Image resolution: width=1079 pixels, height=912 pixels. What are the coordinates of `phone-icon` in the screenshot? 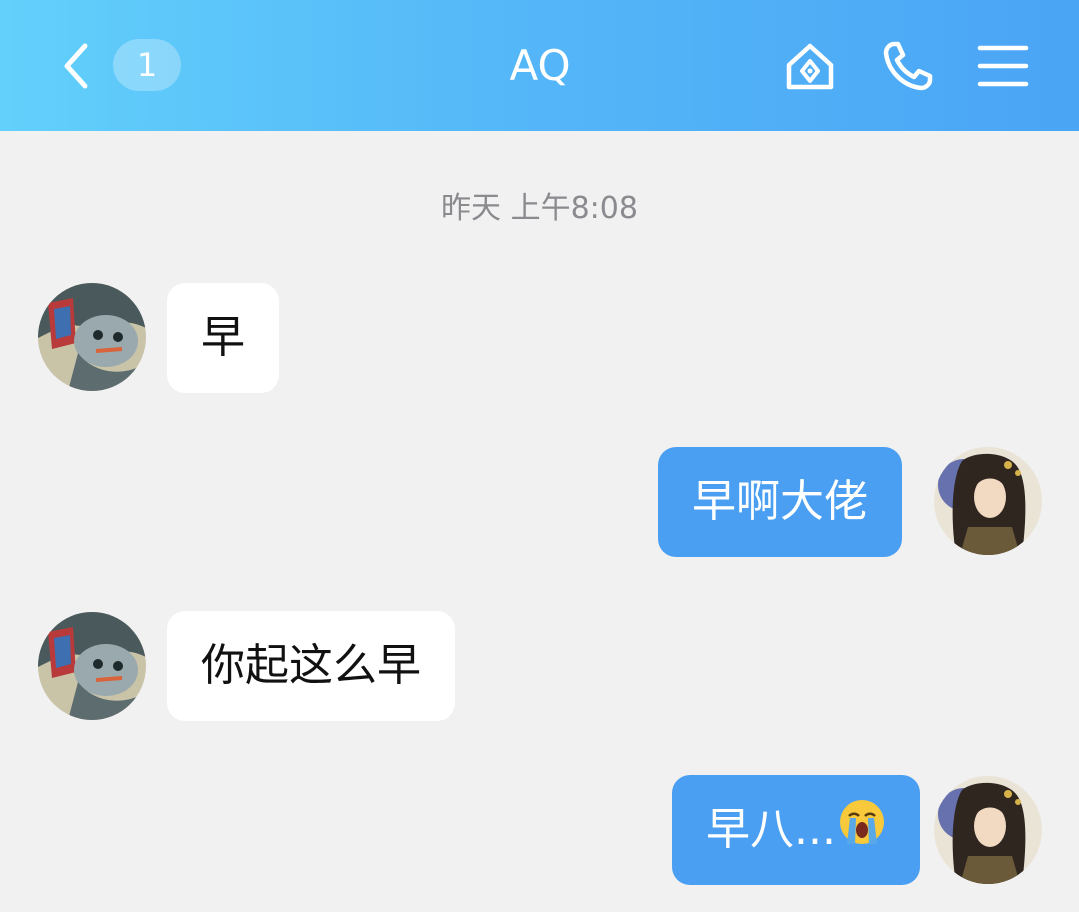 It's located at (908, 66).